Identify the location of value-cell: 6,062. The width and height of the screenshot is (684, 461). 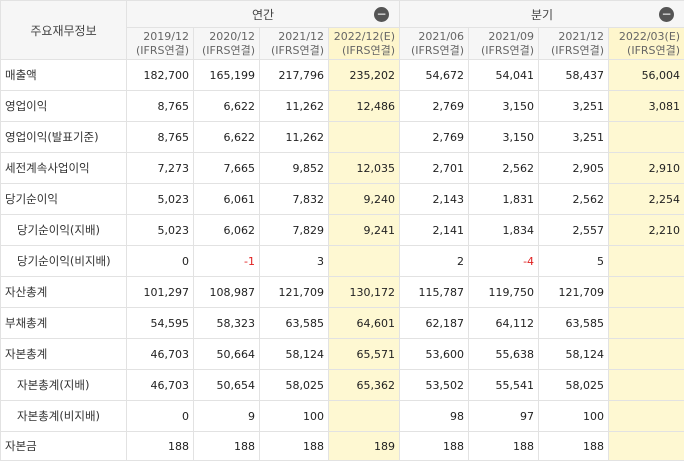
(226, 230).